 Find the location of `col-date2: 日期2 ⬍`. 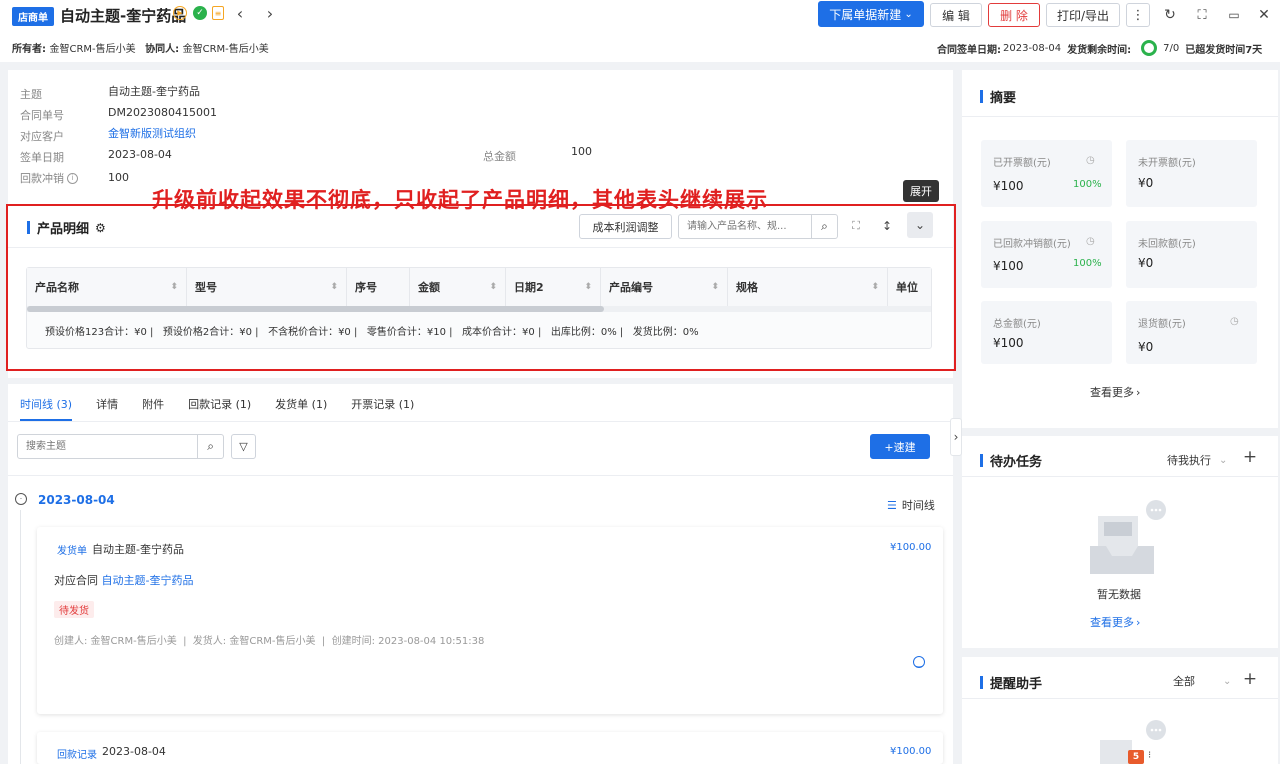

col-date2: 日期2 ⬍ is located at coordinates (553, 287).